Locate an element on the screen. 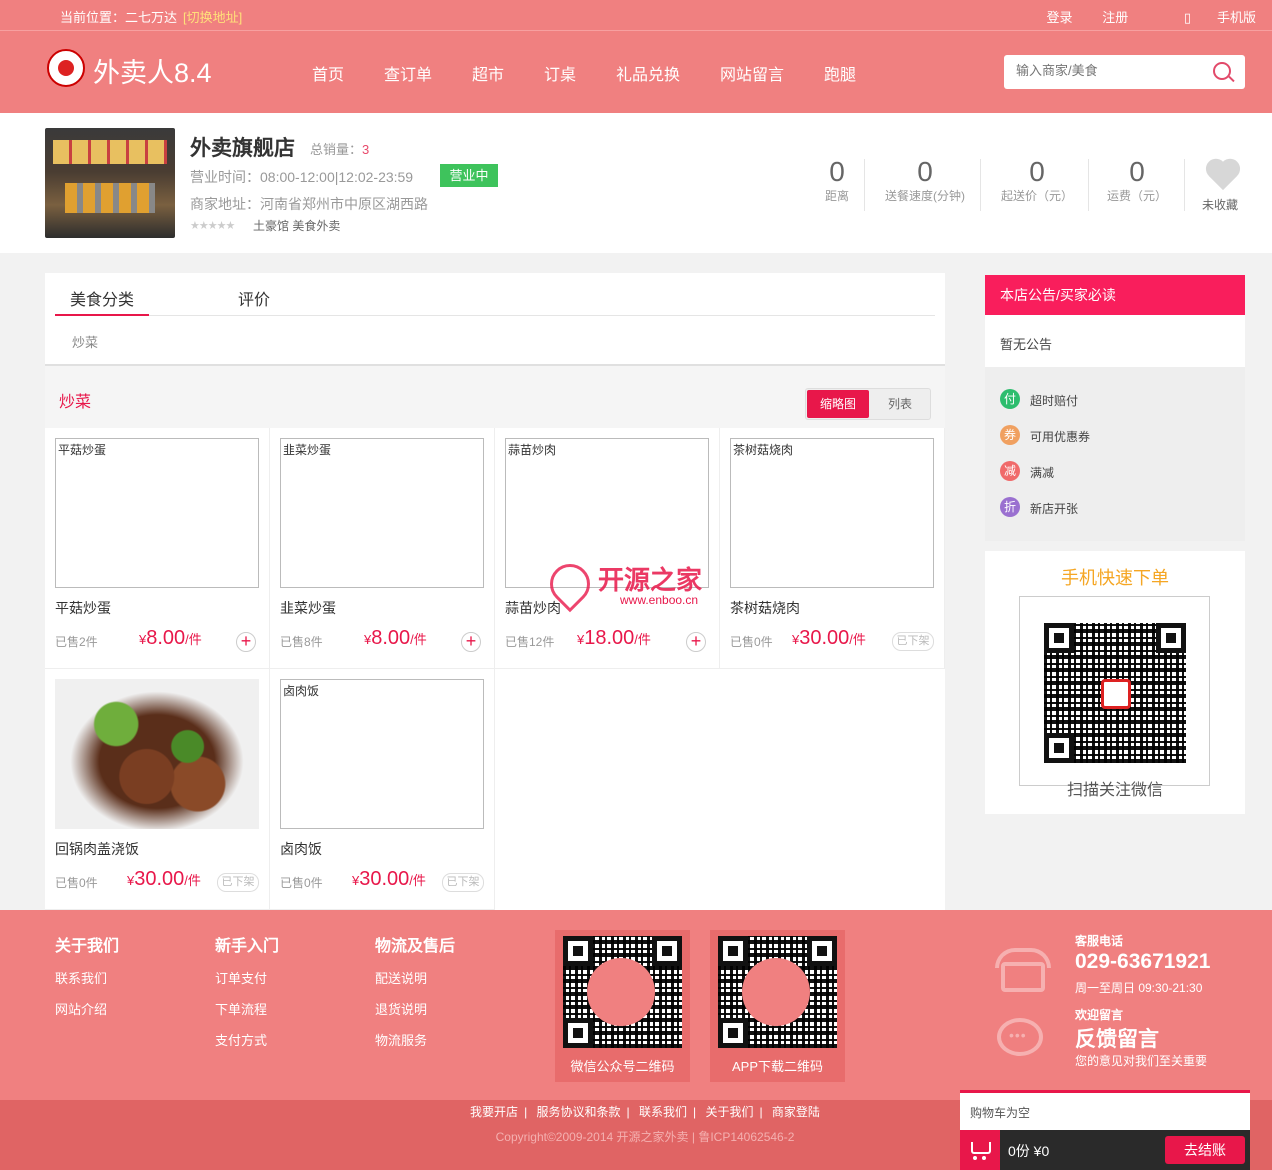 Image resolution: width=1272 pixels, height=1170 pixels. list-view-button: 列表 is located at coordinates (900, 404).